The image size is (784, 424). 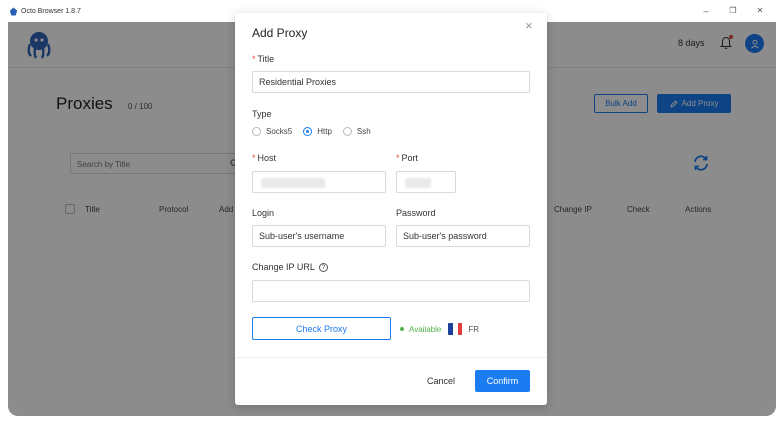 I want to click on restore-button: ❐, so click(x=733, y=11).